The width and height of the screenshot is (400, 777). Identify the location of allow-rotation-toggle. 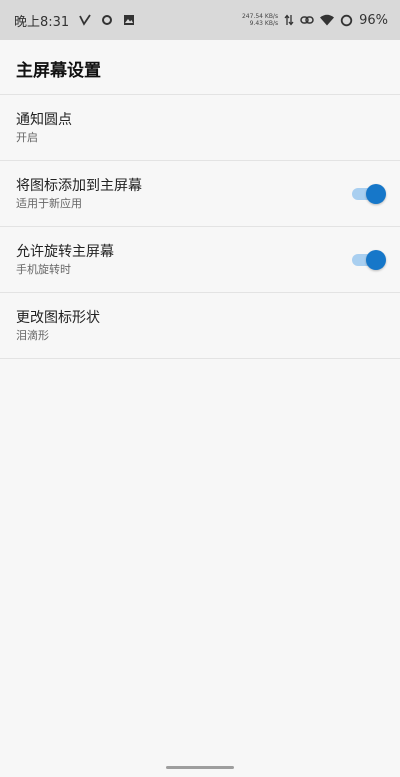
(369, 260).